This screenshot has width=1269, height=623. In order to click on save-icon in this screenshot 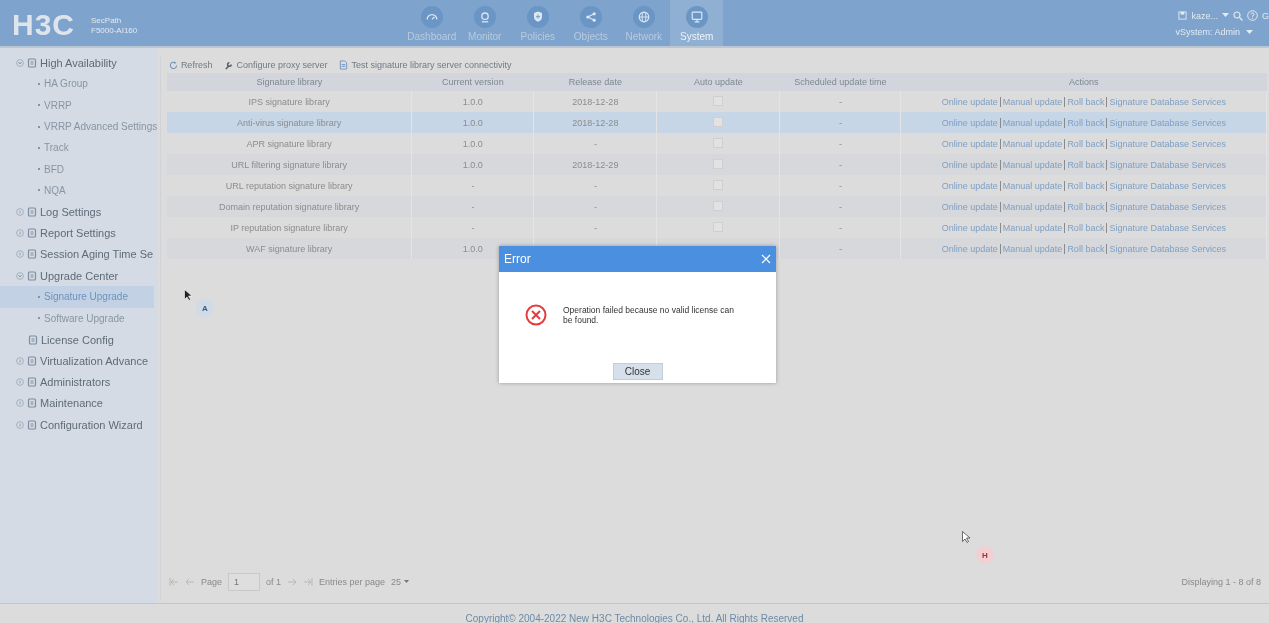, I will do `click(1183, 15)`.